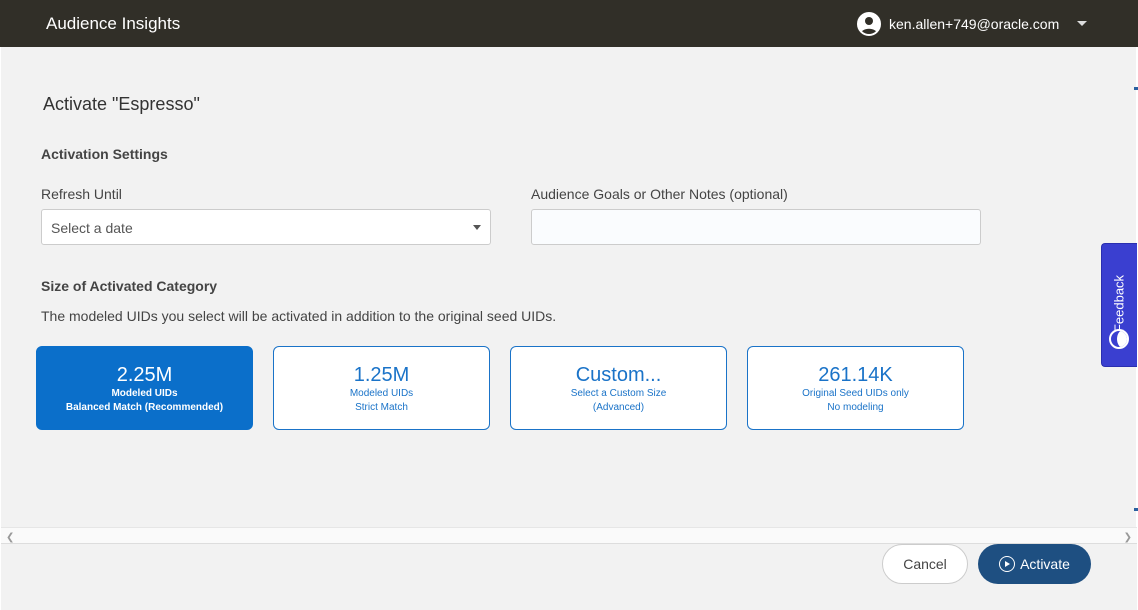 This screenshot has width=1138, height=610. Describe the element at coordinates (855, 375) in the screenshot. I see `size-option-value: 261.14K` at that location.